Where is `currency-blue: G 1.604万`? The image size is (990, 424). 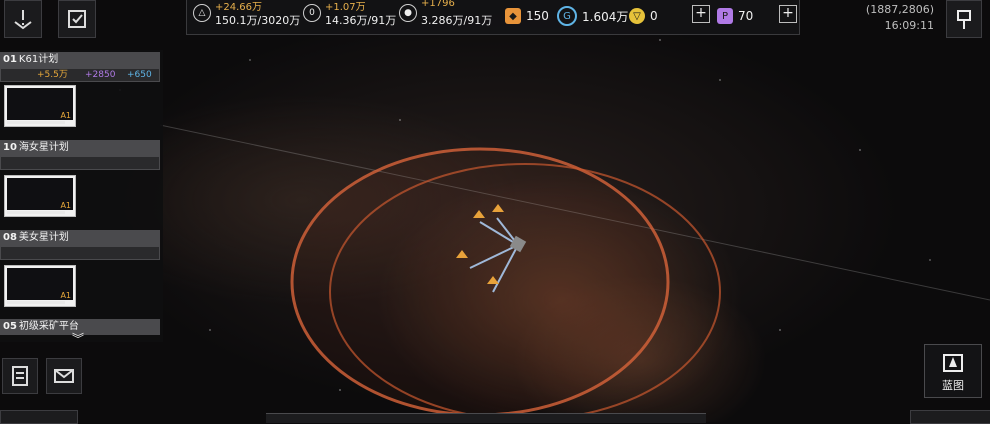
currency-blue: G 1.604万 is located at coordinates (592, 16).